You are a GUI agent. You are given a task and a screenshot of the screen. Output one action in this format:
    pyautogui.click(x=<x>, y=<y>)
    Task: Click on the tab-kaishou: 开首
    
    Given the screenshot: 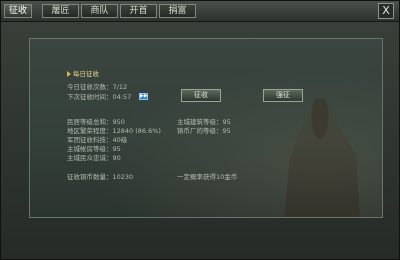 What is the action you would take?
    pyautogui.click(x=138, y=11)
    